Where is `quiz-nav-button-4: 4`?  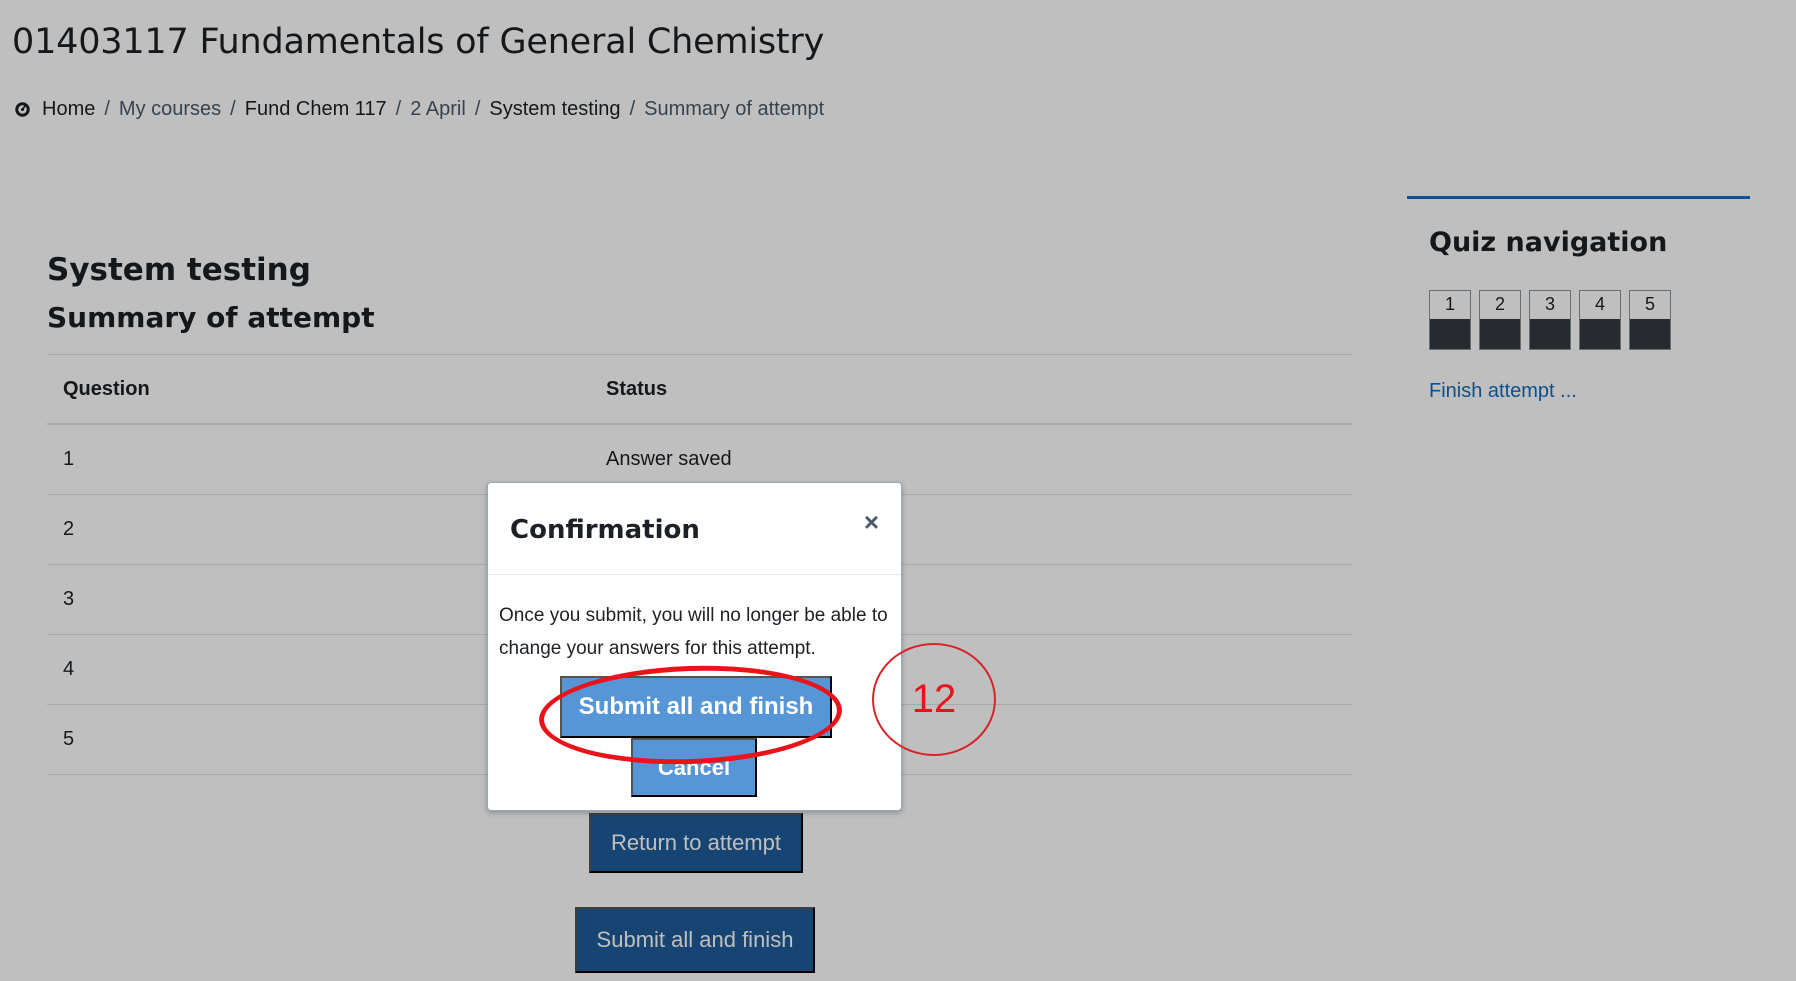 quiz-nav-button-4: 4 is located at coordinates (1600, 320).